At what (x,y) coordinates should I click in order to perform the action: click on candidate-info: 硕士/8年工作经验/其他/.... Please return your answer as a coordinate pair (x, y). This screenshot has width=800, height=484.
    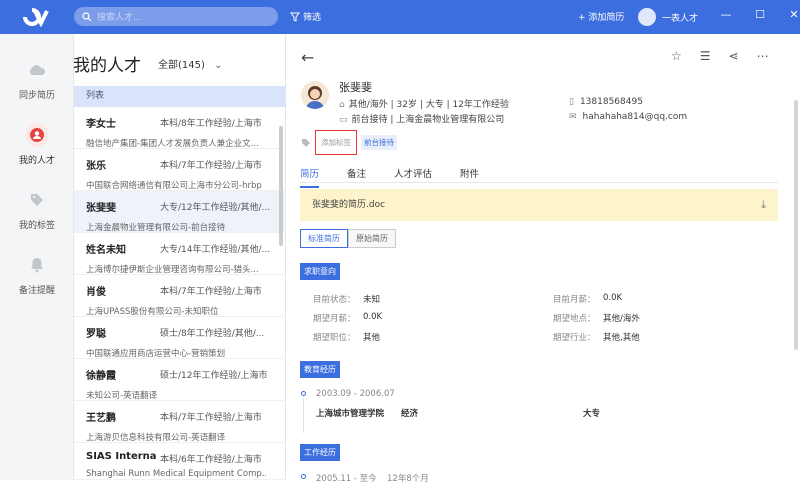
    Looking at the image, I should click on (212, 334).